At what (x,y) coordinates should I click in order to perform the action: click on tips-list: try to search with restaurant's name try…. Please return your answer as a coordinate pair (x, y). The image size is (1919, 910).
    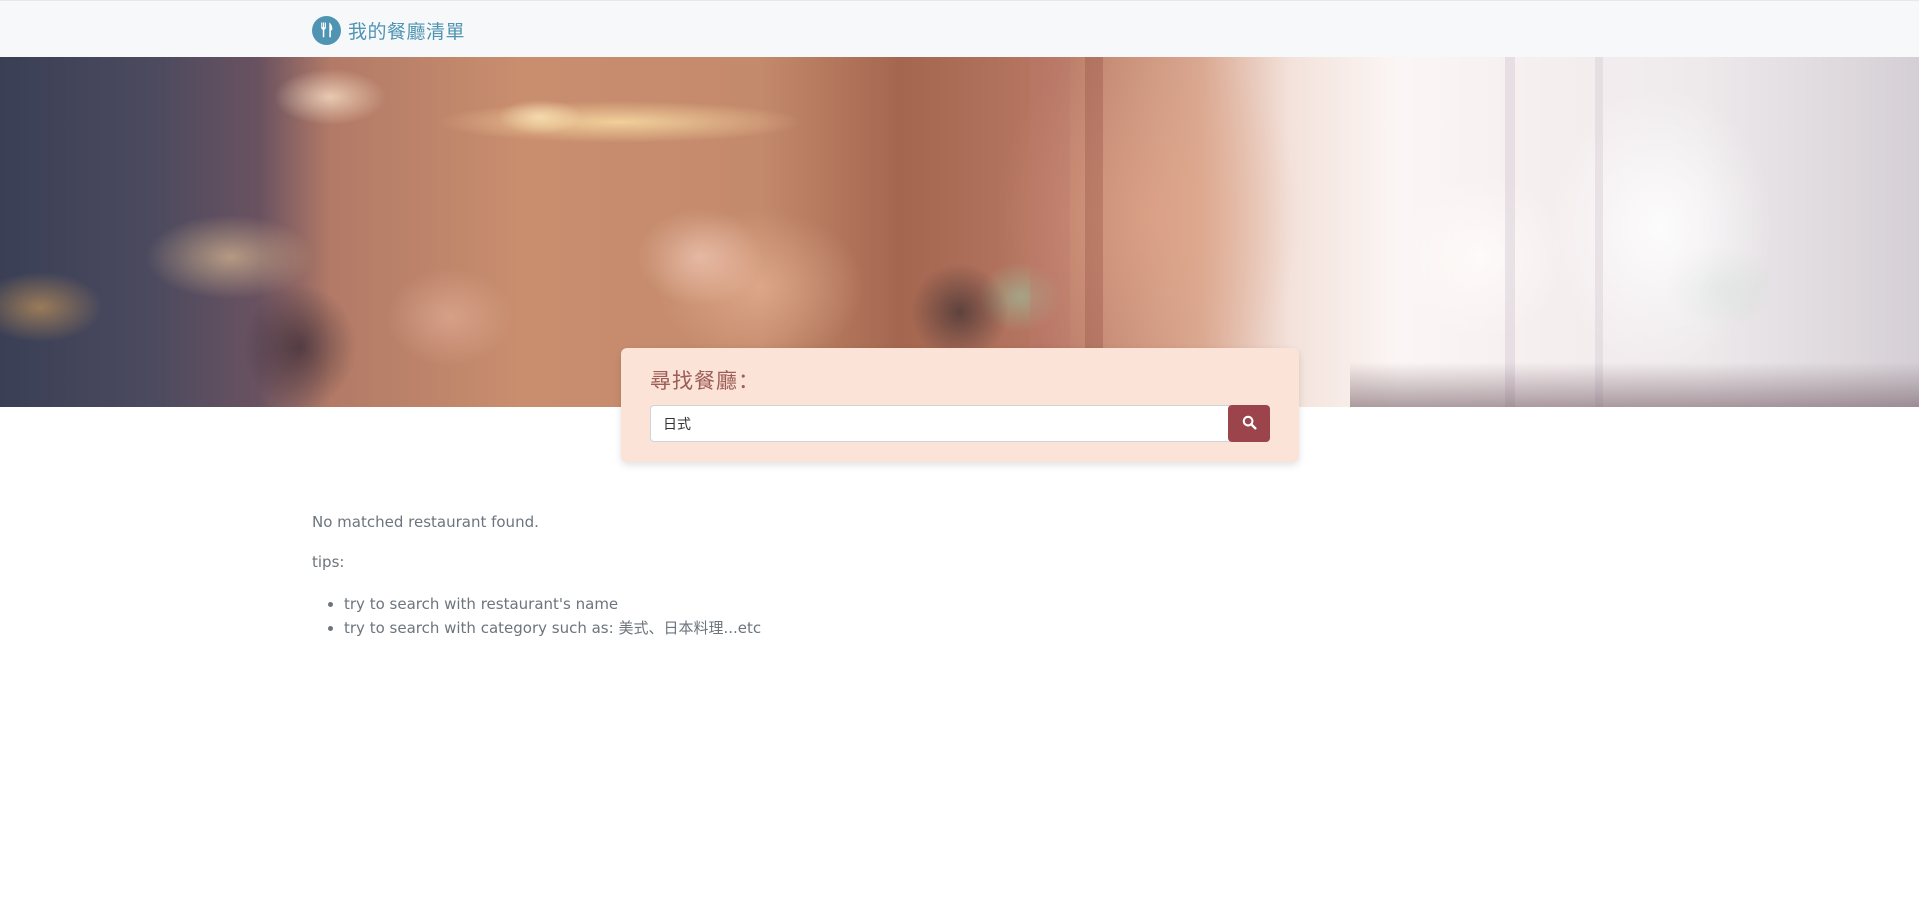
    Looking at the image, I should click on (812, 616).